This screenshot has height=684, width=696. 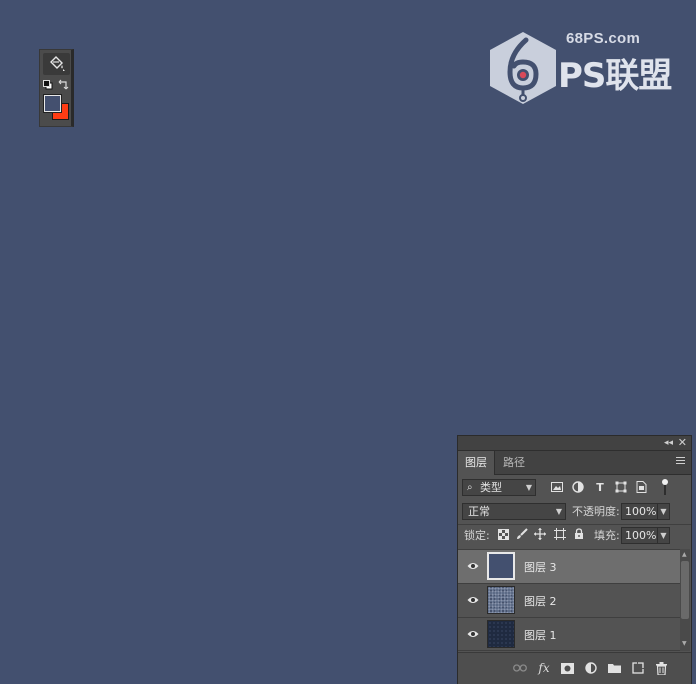 What do you see at coordinates (557, 487) in the screenshot?
I see `image-filter-icon` at bounding box center [557, 487].